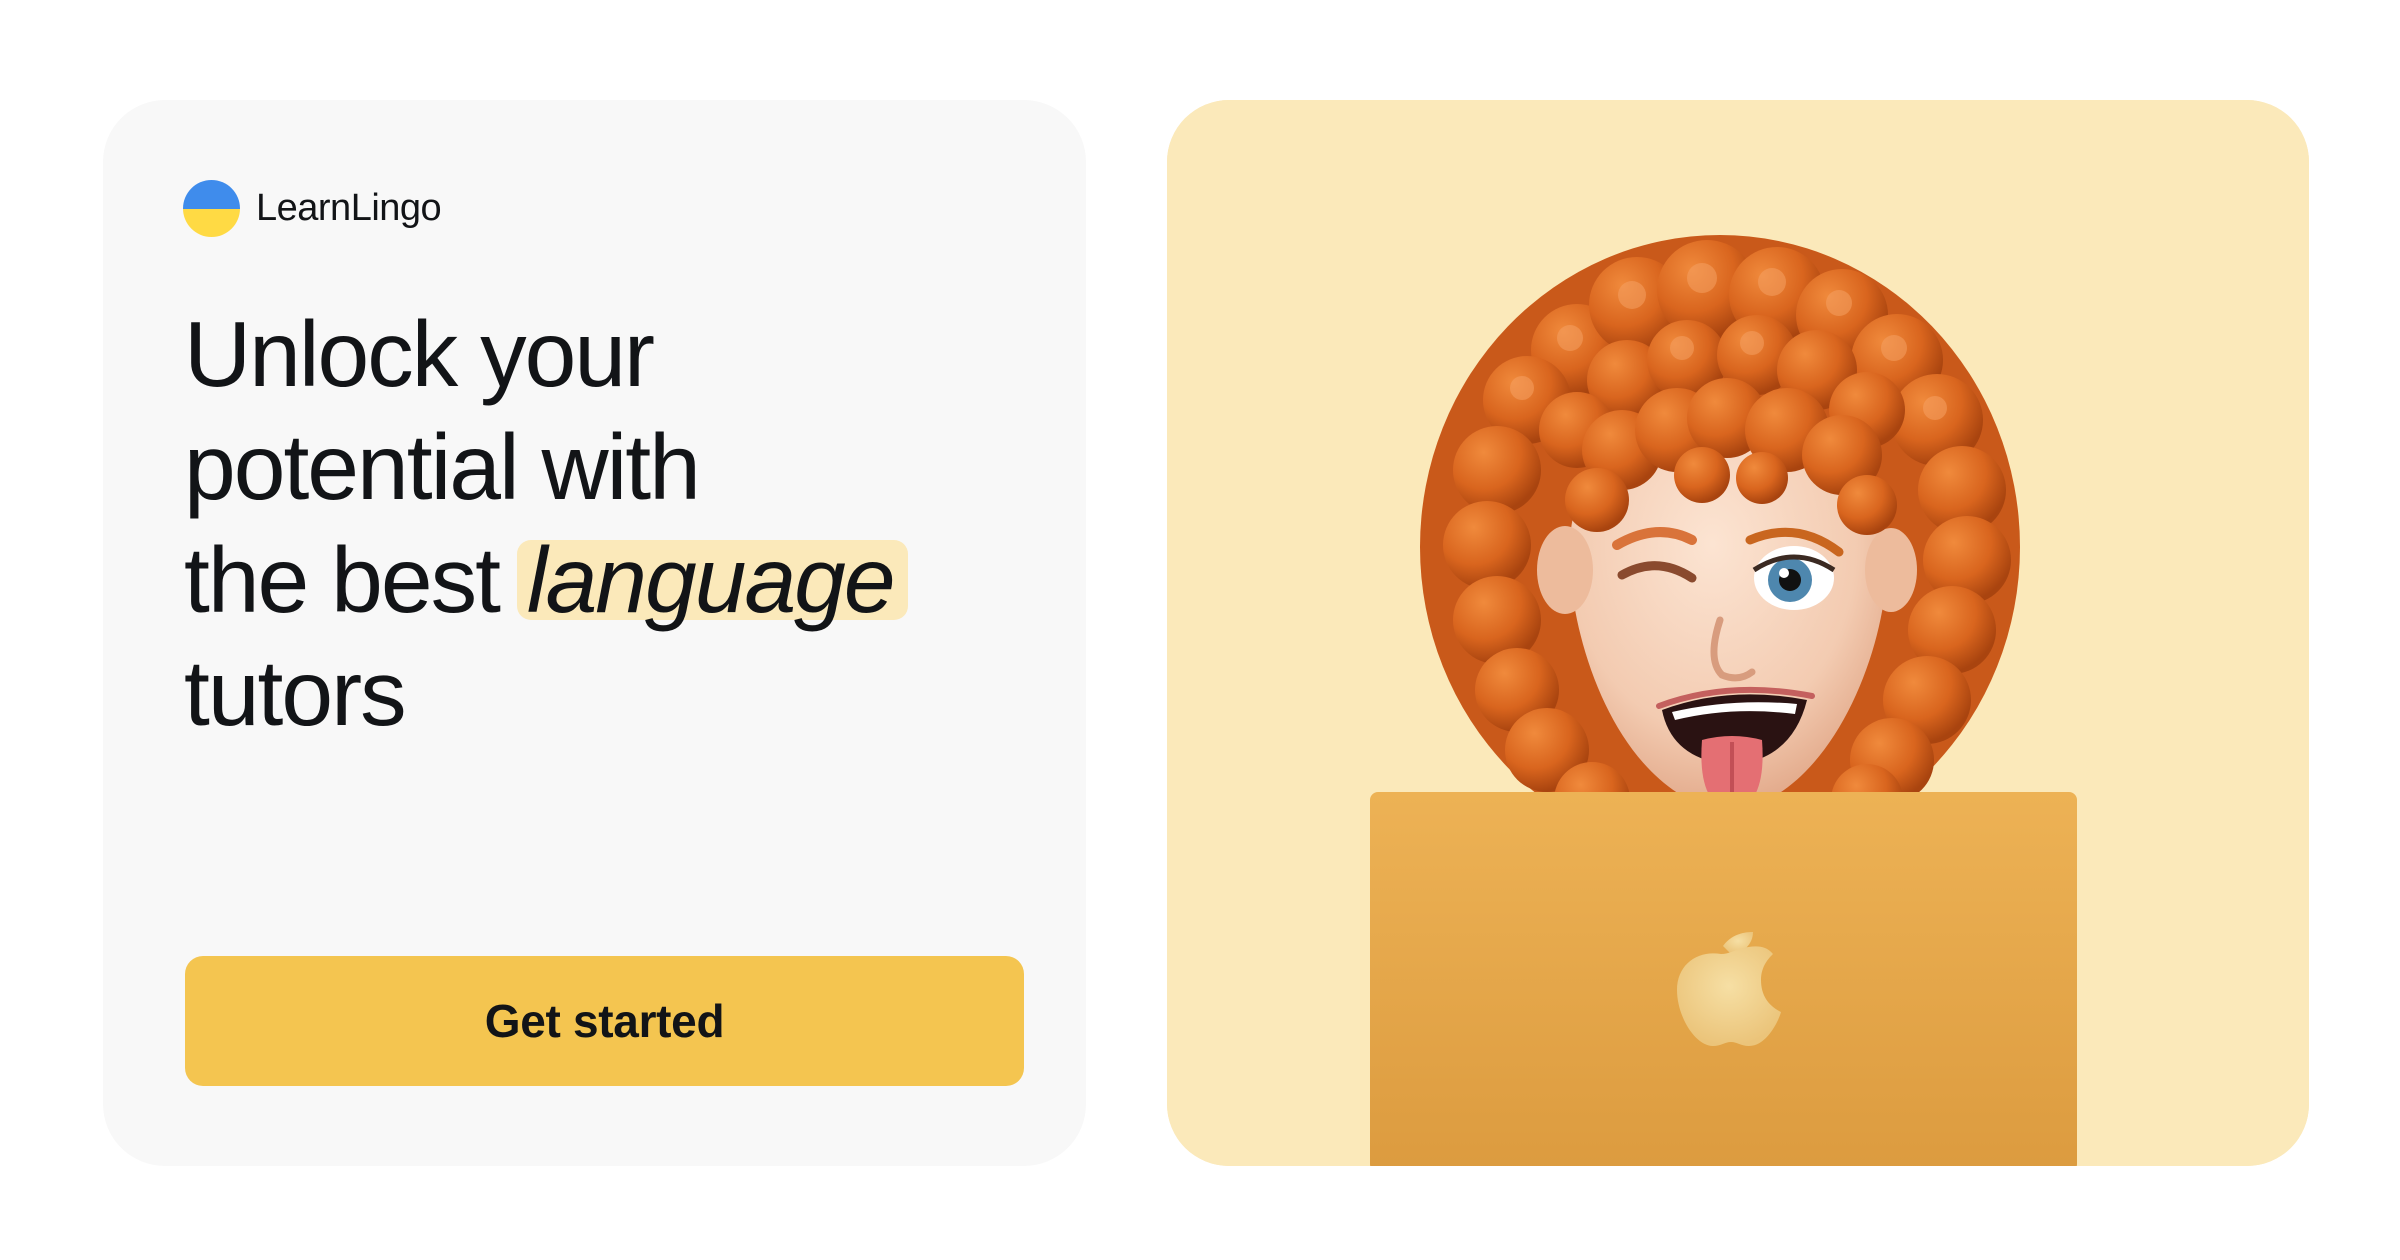 The width and height of the screenshot is (2400, 1260). I want to click on headline-line-3: the best language, so click(604, 580).